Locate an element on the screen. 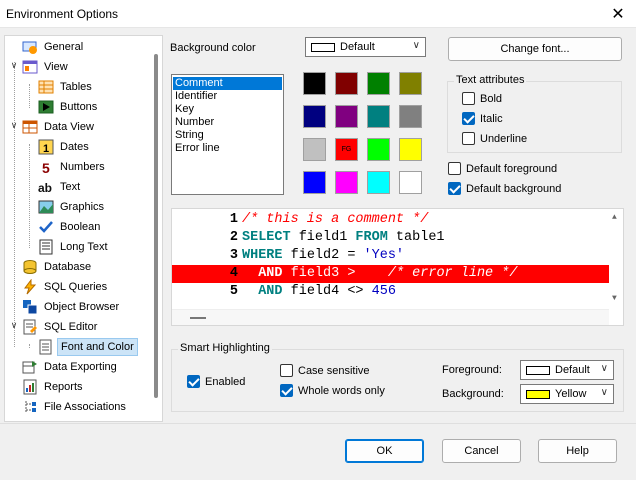 The image size is (636, 480). view-icon is located at coordinates (30, 67).